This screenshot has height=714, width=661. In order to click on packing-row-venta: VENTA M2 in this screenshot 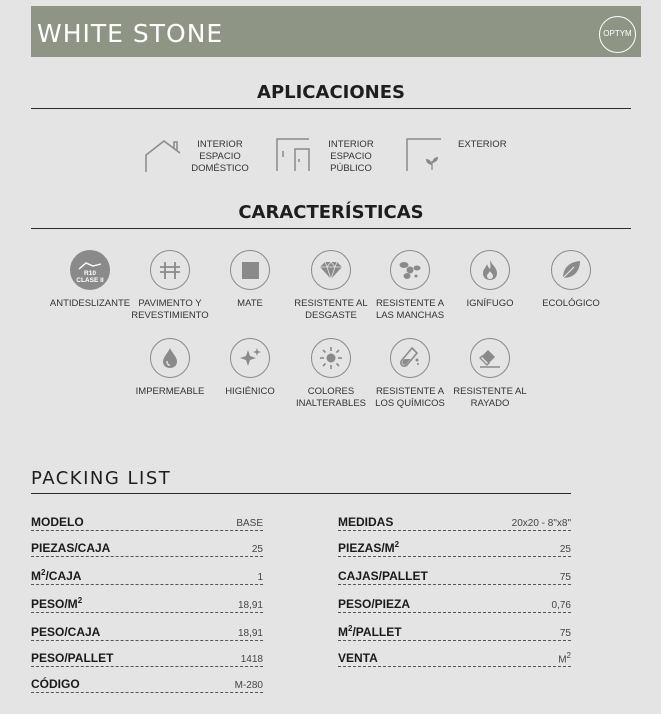, I will do `click(454, 657)`.